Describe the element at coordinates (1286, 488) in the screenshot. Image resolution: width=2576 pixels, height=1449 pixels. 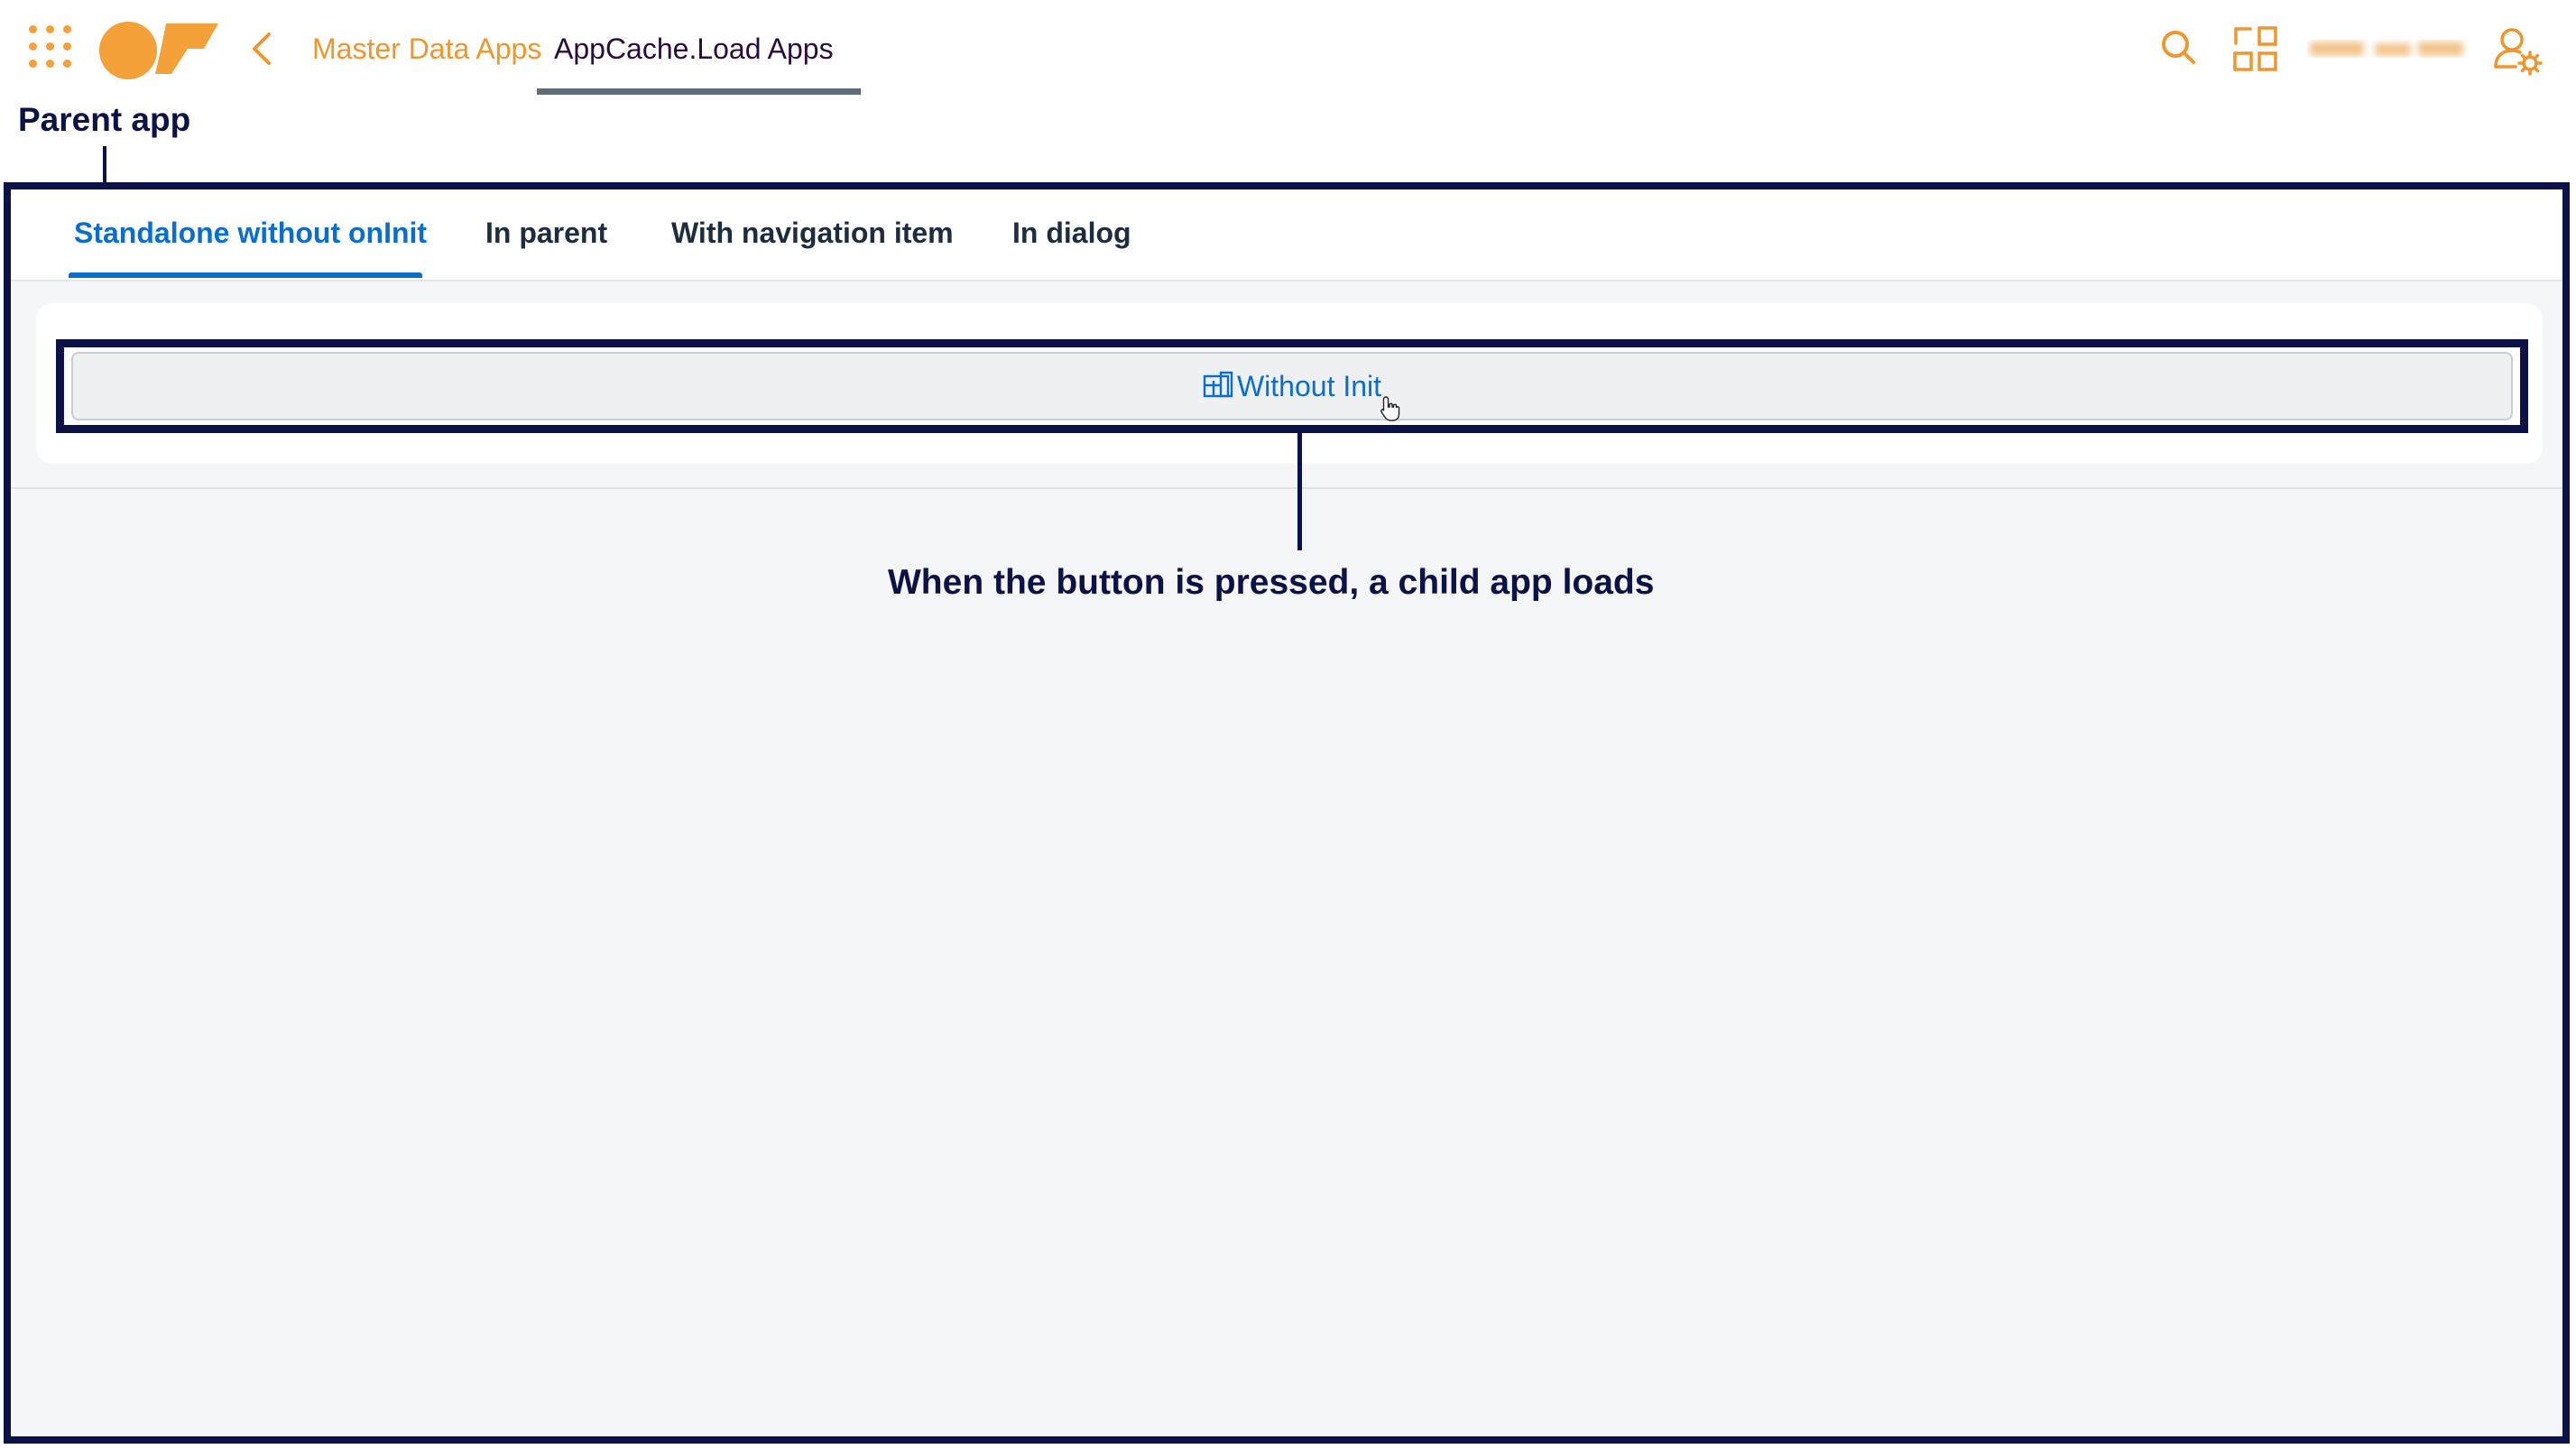
I see `content-divider` at that location.